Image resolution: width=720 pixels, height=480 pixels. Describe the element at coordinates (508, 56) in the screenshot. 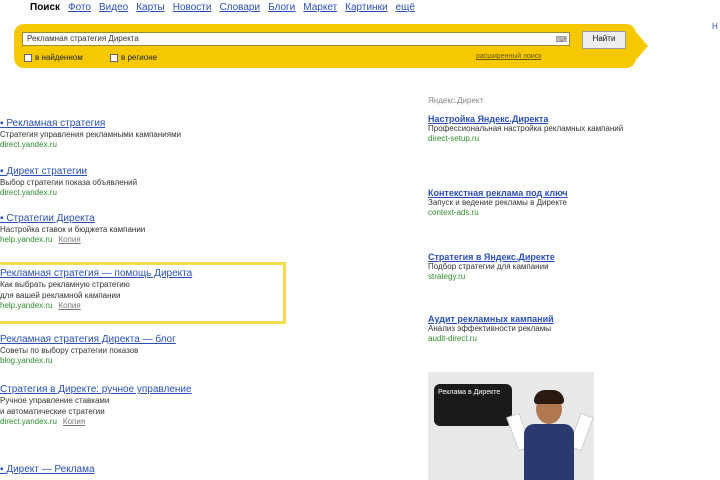

I see `advanced-search-link: расширенный поиск` at that location.